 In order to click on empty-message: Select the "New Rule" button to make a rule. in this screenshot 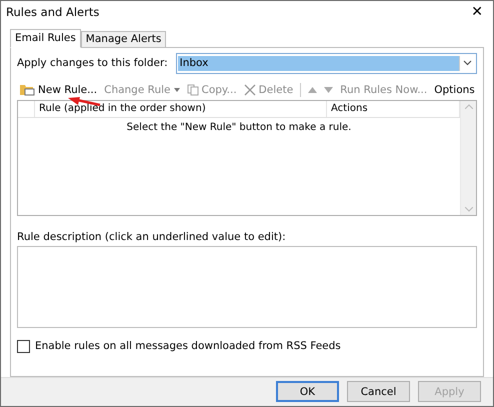, I will do `click(239, 127)`.